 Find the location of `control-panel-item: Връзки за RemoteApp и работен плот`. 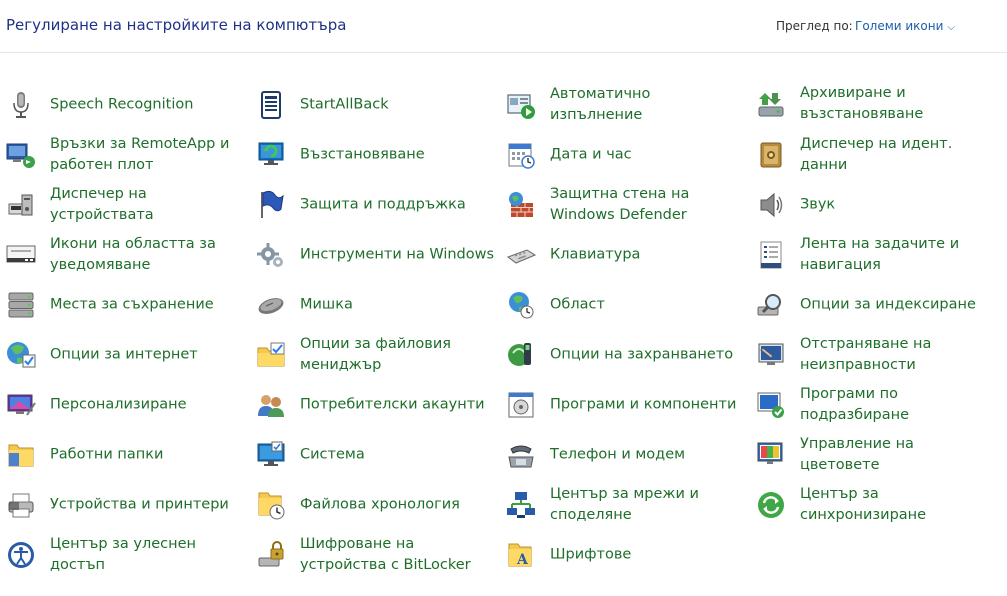

control-panel-item: Връзки за RemoteApp и работен плот is located at coordinates (125, 155).